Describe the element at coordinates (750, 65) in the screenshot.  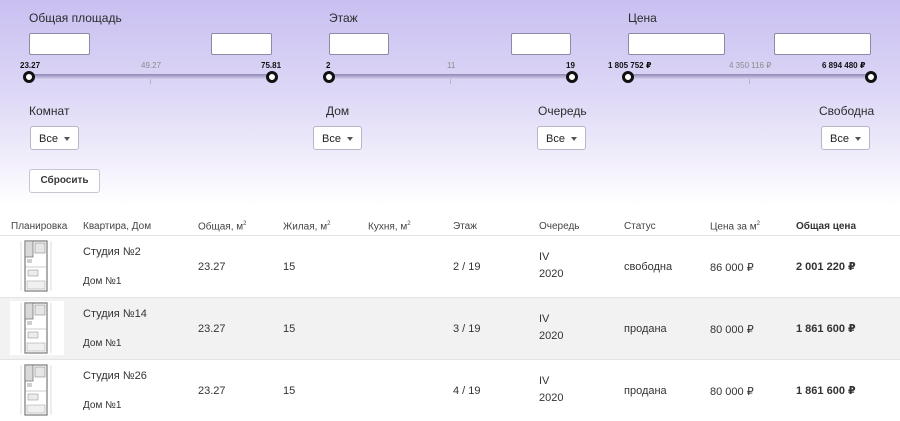
I see `price-mid-value: 4 350 116 ₽` at that location.